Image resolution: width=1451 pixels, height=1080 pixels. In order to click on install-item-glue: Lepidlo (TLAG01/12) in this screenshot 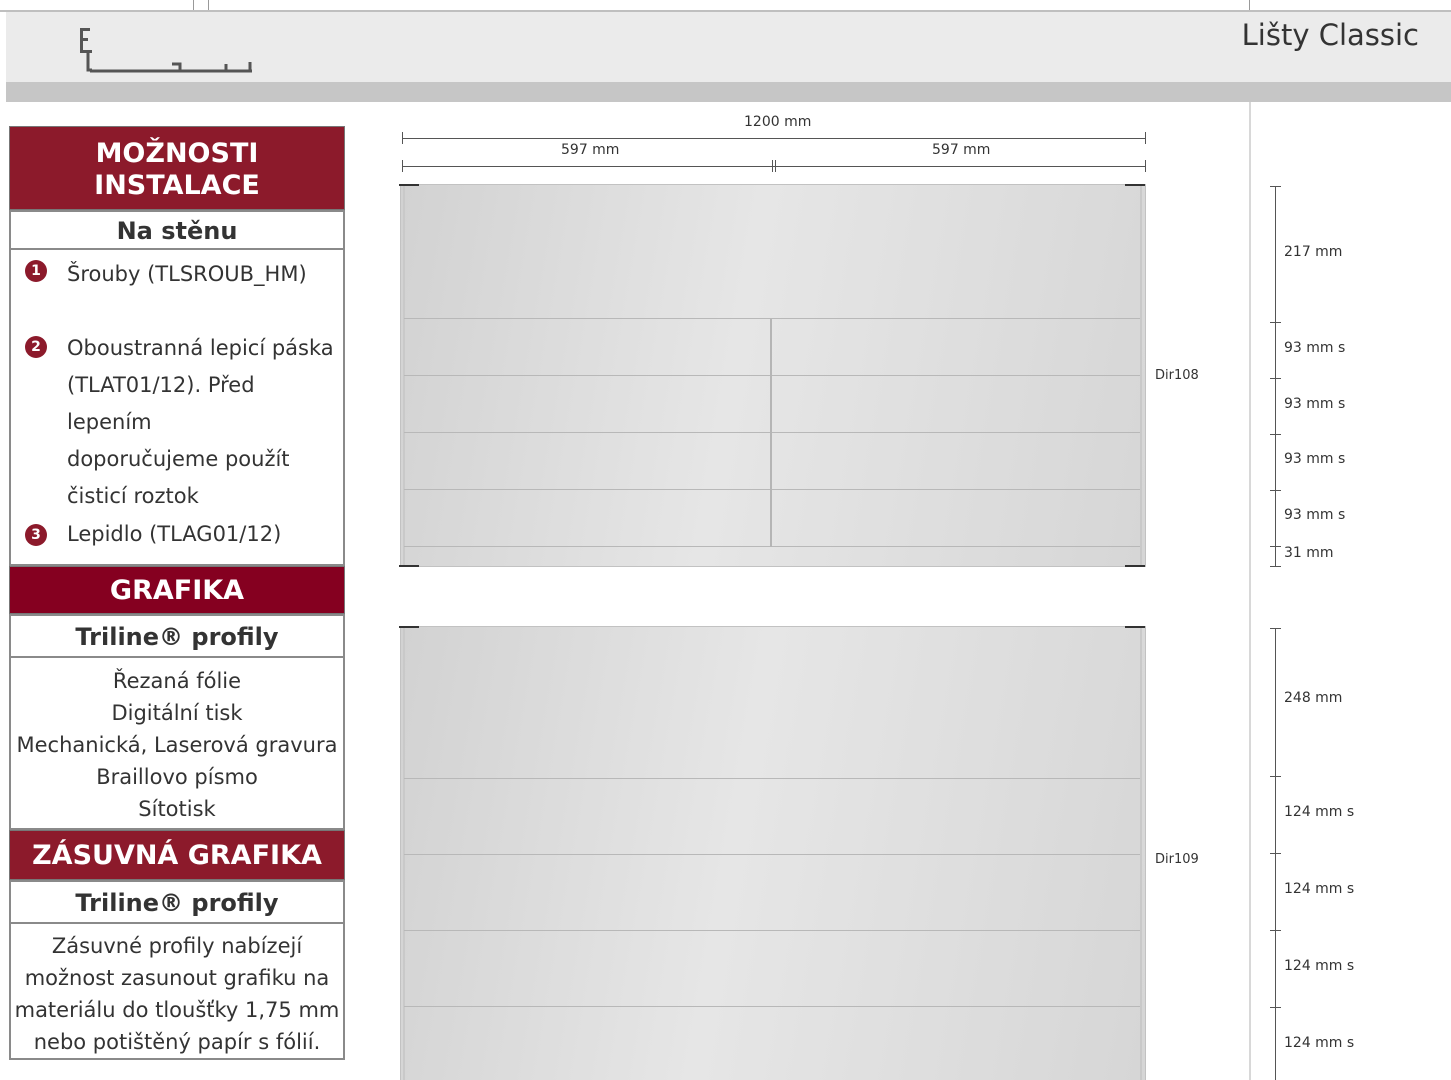, I will do `click(174, 534)`.